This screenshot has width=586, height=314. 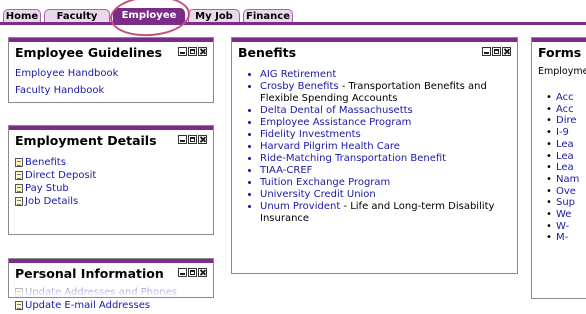 I want to click on list-item: Sup, so click(x=566, y=203).